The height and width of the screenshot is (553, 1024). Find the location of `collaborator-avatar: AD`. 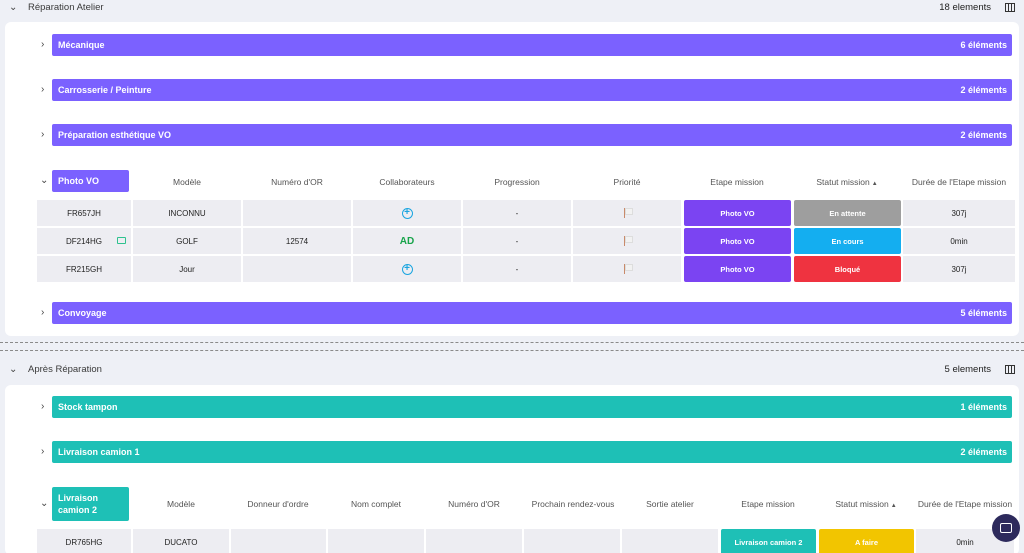

collaborator-avatar: AD is located at coordinates (407, 241).